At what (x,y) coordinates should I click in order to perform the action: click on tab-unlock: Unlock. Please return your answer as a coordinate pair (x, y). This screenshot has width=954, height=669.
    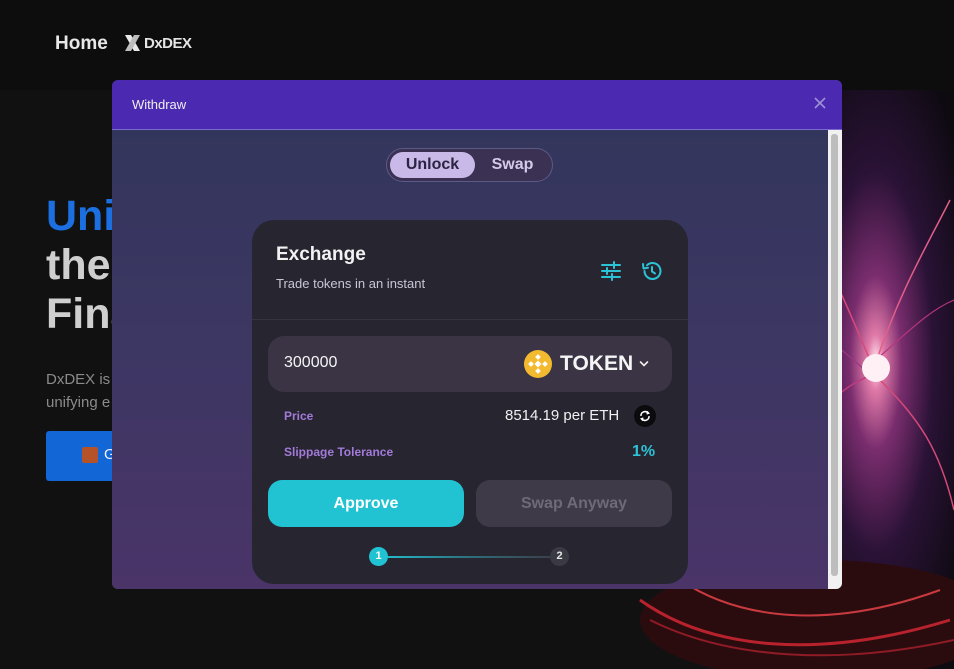
    Looking at the image, I should click on (432, 165).